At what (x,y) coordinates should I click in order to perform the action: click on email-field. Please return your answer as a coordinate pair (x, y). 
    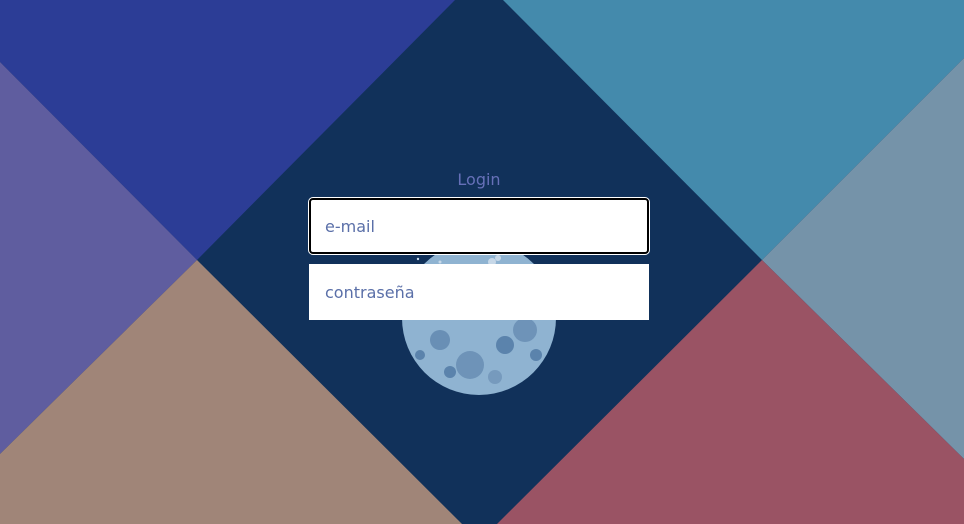
    Looking at the image, I should click on (479, 226).